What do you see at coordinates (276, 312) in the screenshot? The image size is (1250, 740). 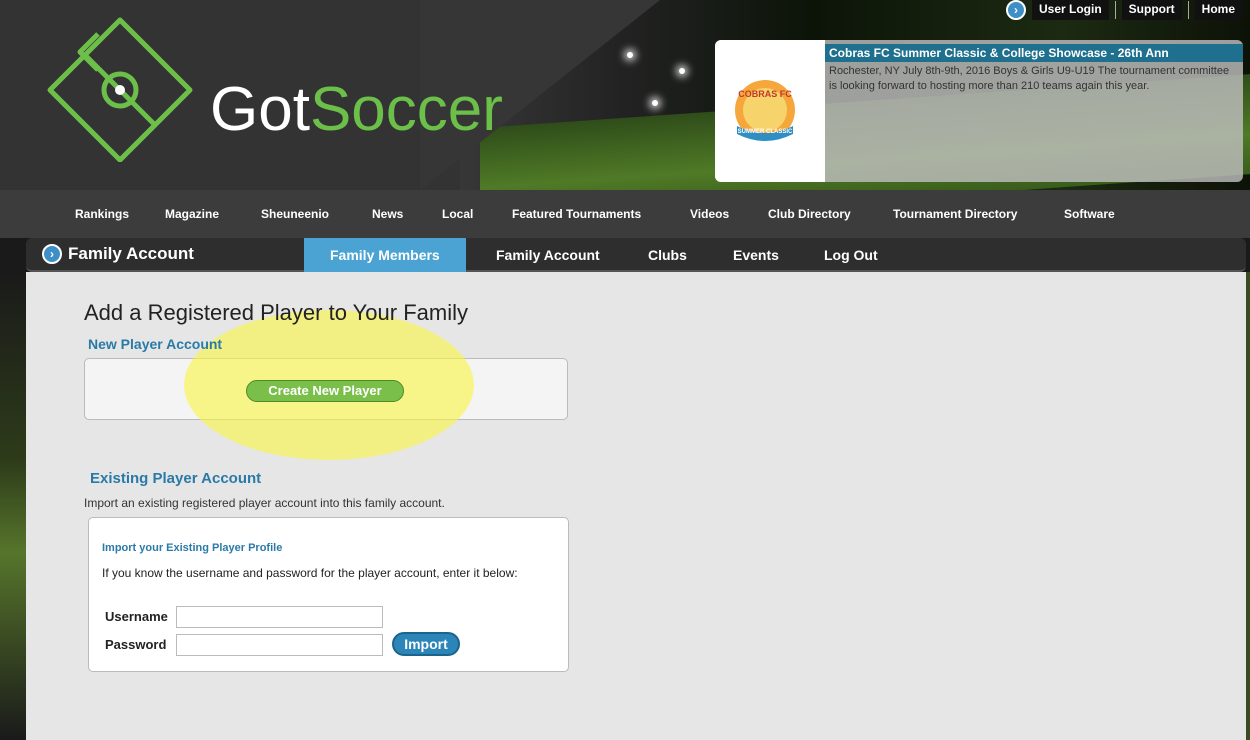 I see `page-title: Add a Registered Player to Your Family` at bounding box center [276, 312].